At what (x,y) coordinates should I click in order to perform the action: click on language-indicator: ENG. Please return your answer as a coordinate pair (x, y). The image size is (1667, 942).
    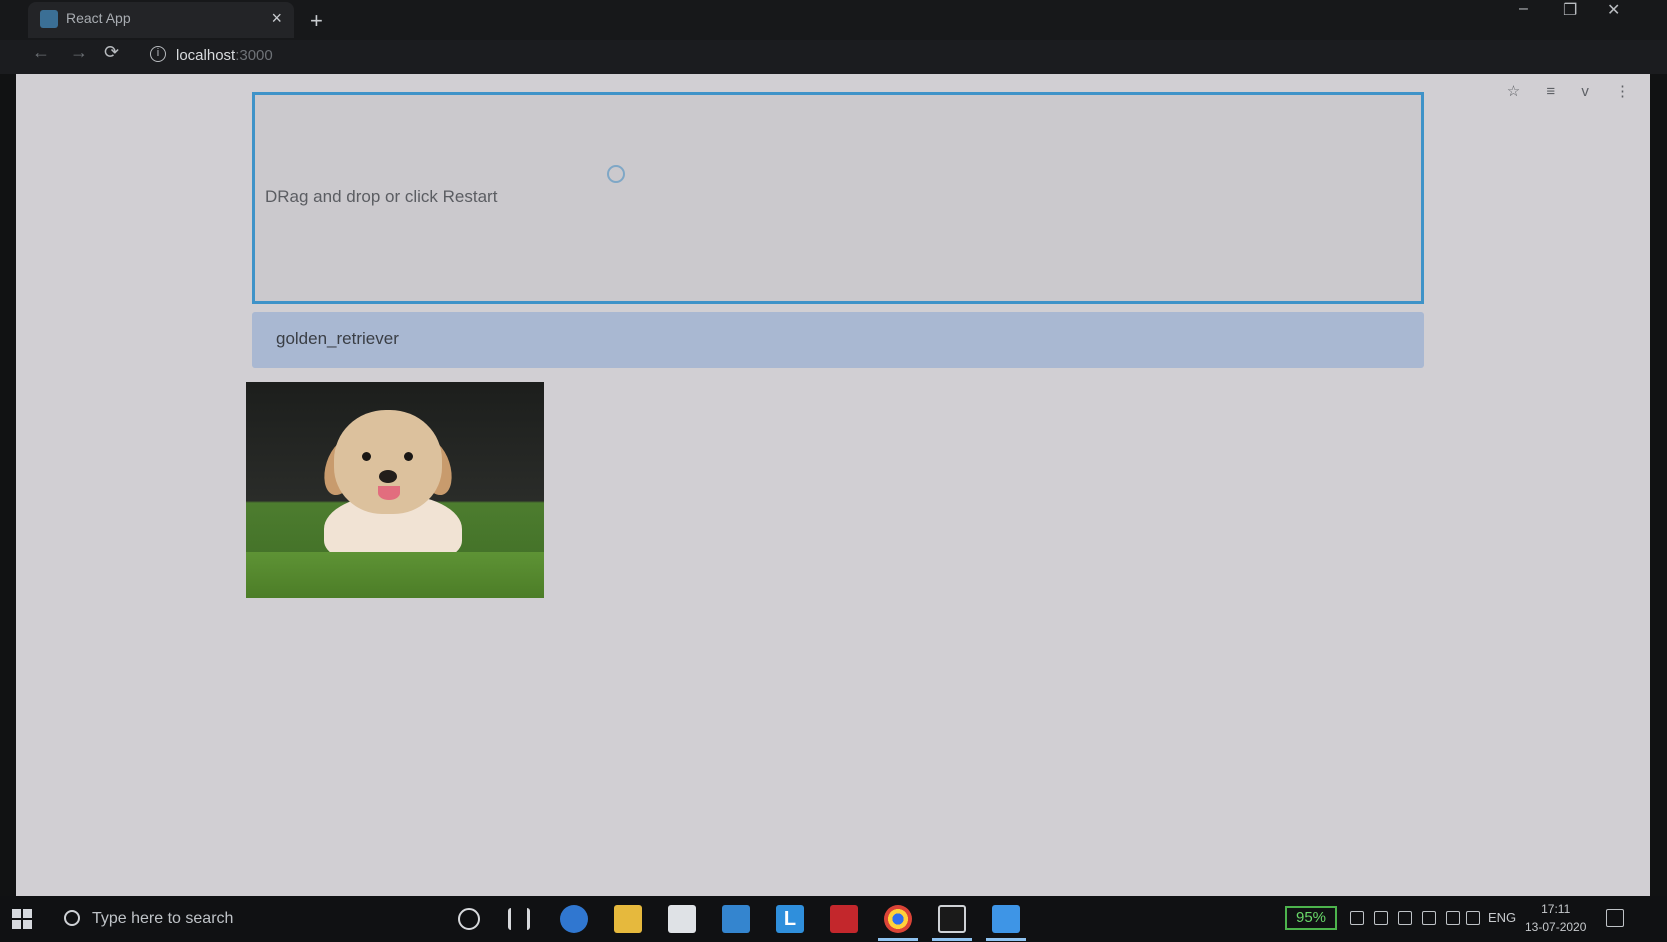
    Looking at the image, I should click on (1502, 917).